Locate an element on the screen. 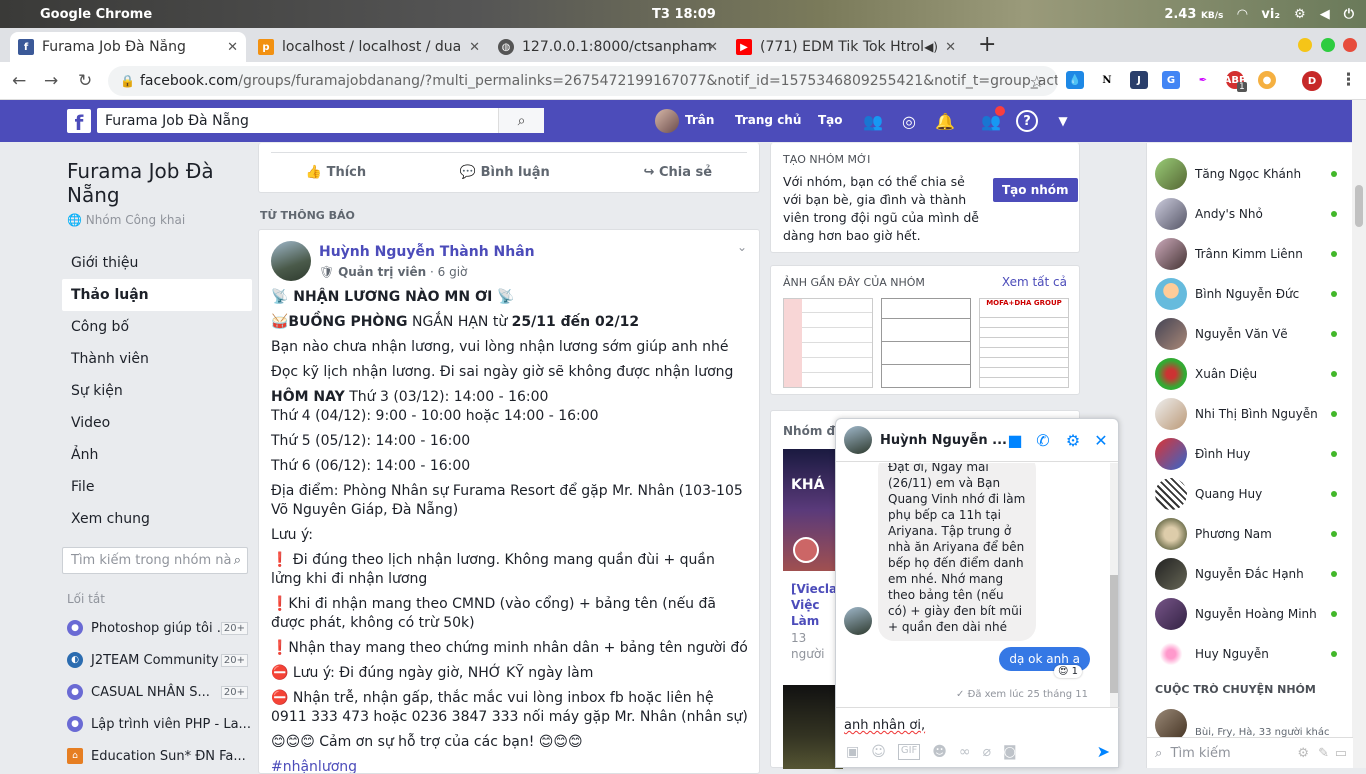  author-avatar is located at coordinates (291, 261).